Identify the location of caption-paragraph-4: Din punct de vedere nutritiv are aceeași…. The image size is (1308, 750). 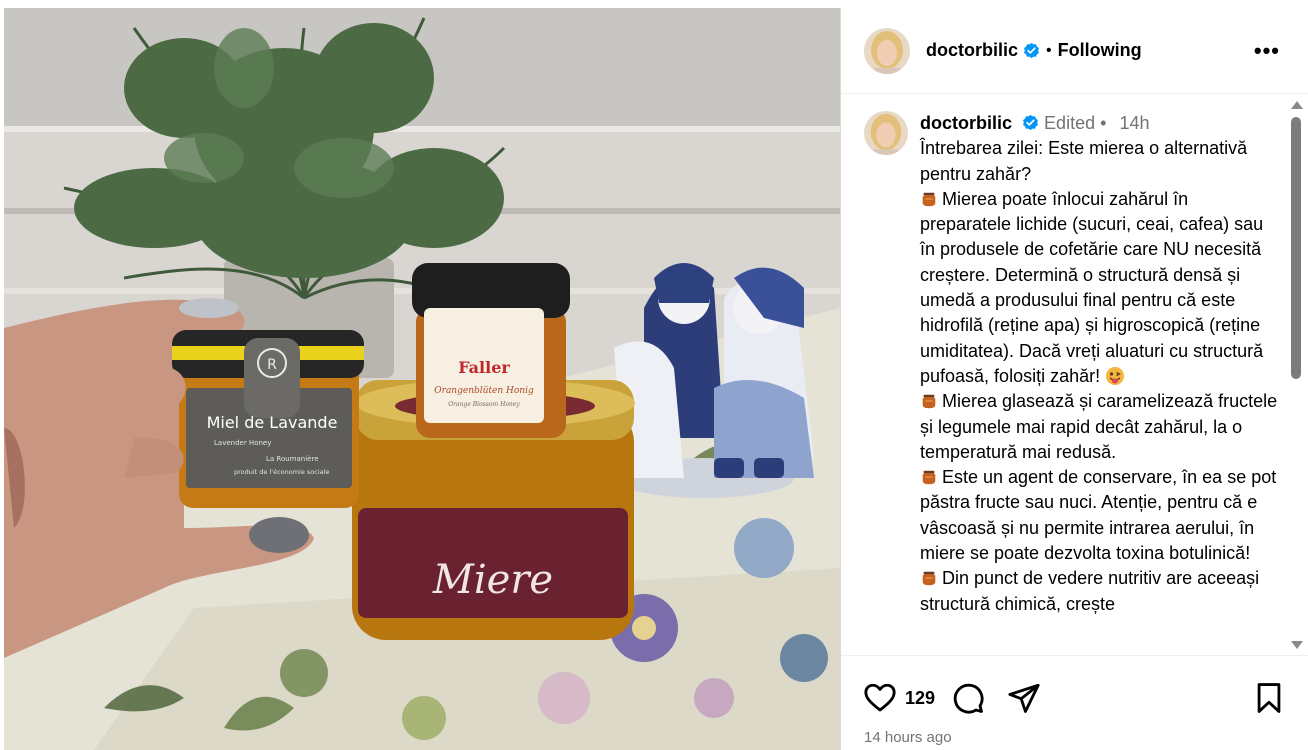
(1090, 591).